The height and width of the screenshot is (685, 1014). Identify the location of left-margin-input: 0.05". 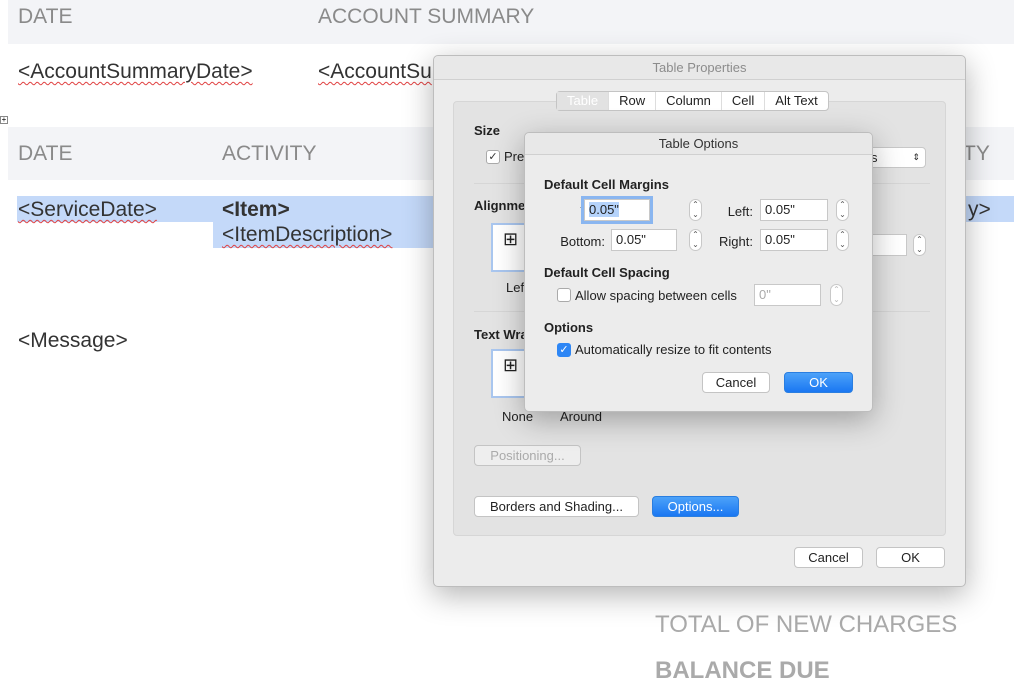
(794, 210).